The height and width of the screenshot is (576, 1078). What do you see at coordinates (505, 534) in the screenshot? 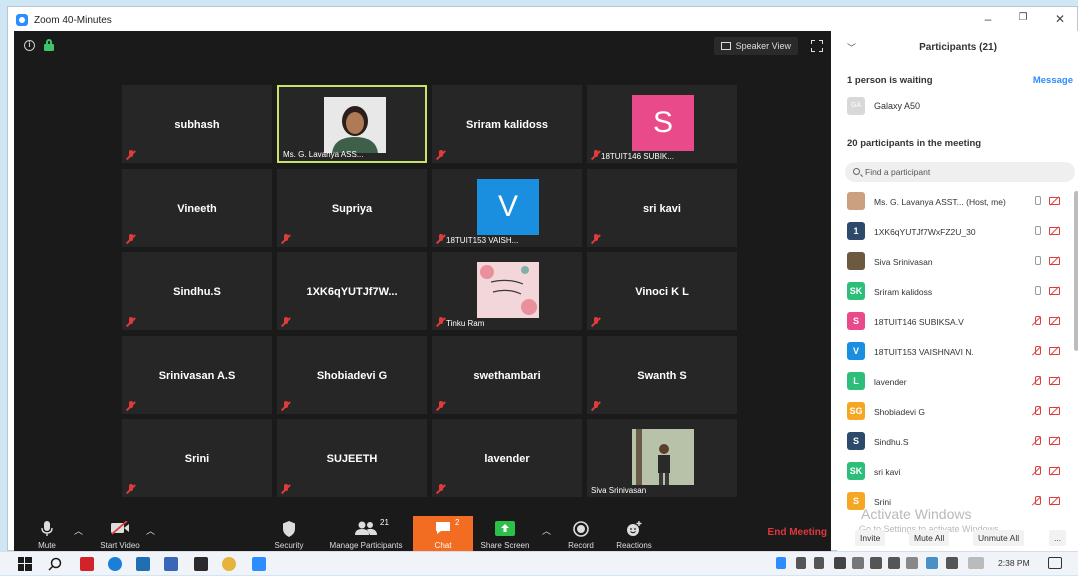
I see `share-screen-button: Share Screen` at bounding box center [505, 534].